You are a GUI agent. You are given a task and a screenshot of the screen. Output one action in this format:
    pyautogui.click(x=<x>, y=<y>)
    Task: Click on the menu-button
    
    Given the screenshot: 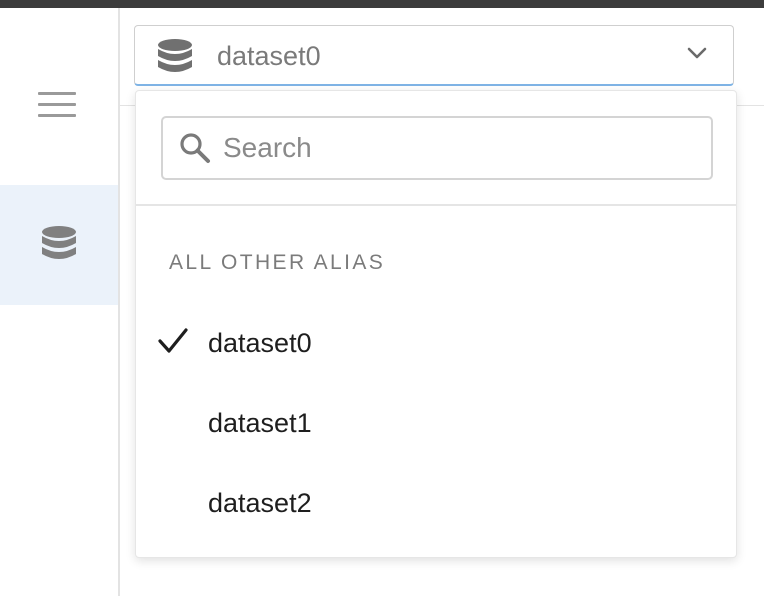 What is the action you would take?
    pyautogui.click(x=57, y=105)
    